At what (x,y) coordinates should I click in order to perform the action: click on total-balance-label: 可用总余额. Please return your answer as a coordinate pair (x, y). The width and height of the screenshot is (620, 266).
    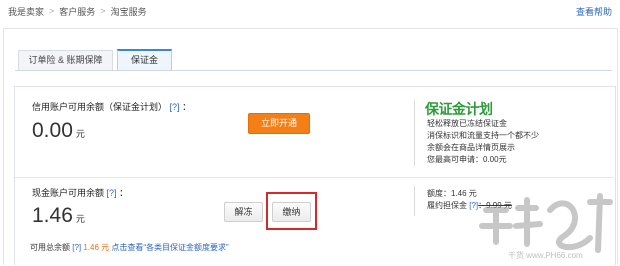
    Looking at the image, I should click on (50, 247).